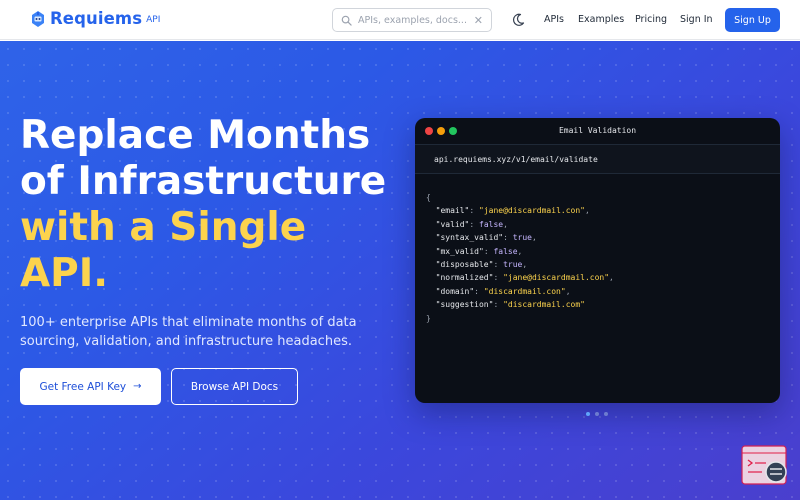 Image resolution: width=800 pixels, height=500 pixels. Describe the element at coordinates (153, 20) in the screenshot. I see `brand-tag: API` at that location.